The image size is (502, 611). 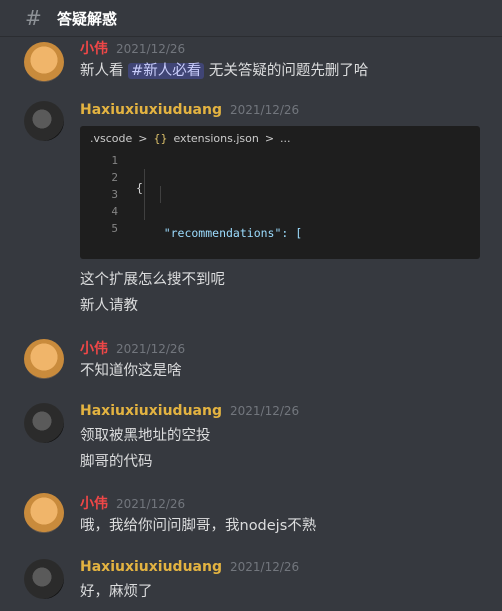 What do you see at coordinates (114, 177) in the screenshot?
I see `line-number: 2` at bounding box center [114, 177].